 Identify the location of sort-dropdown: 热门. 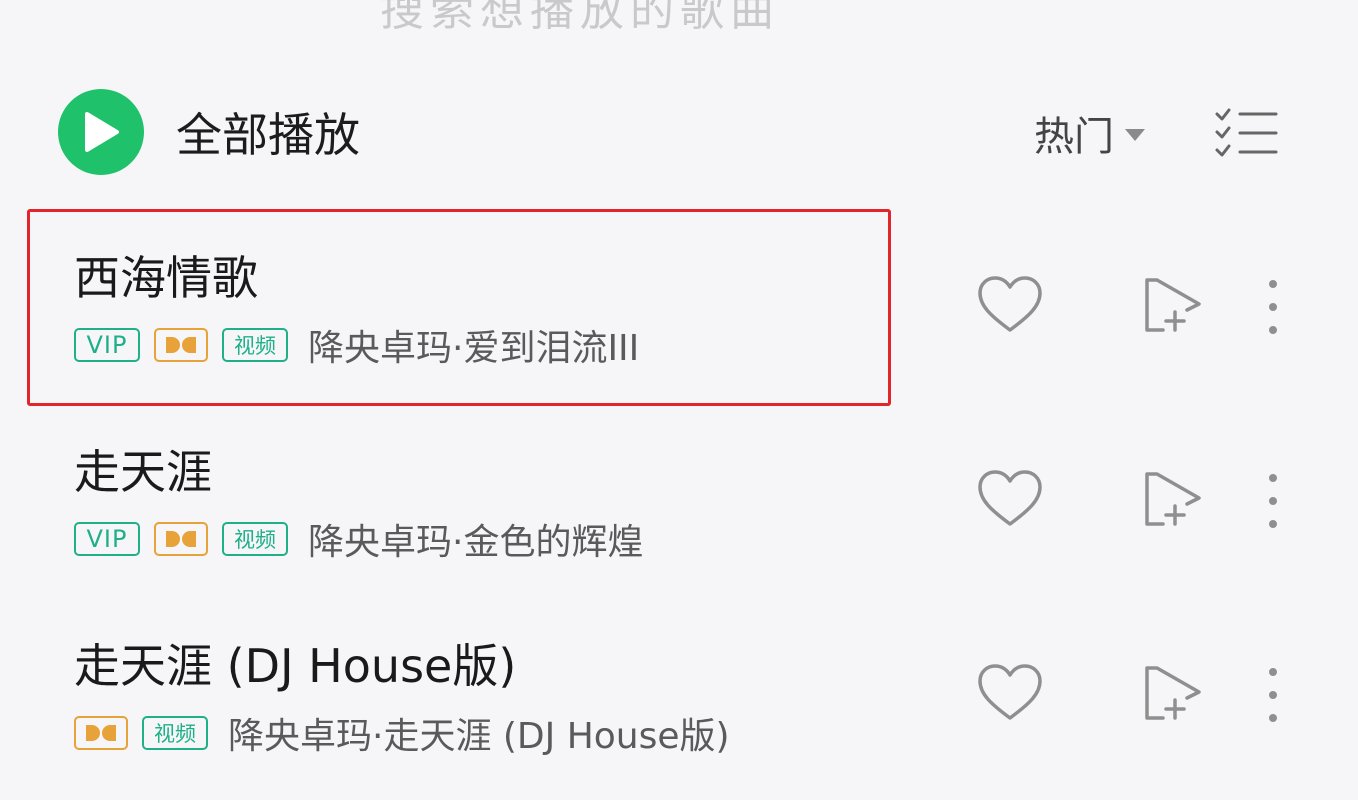
(1090, 134).